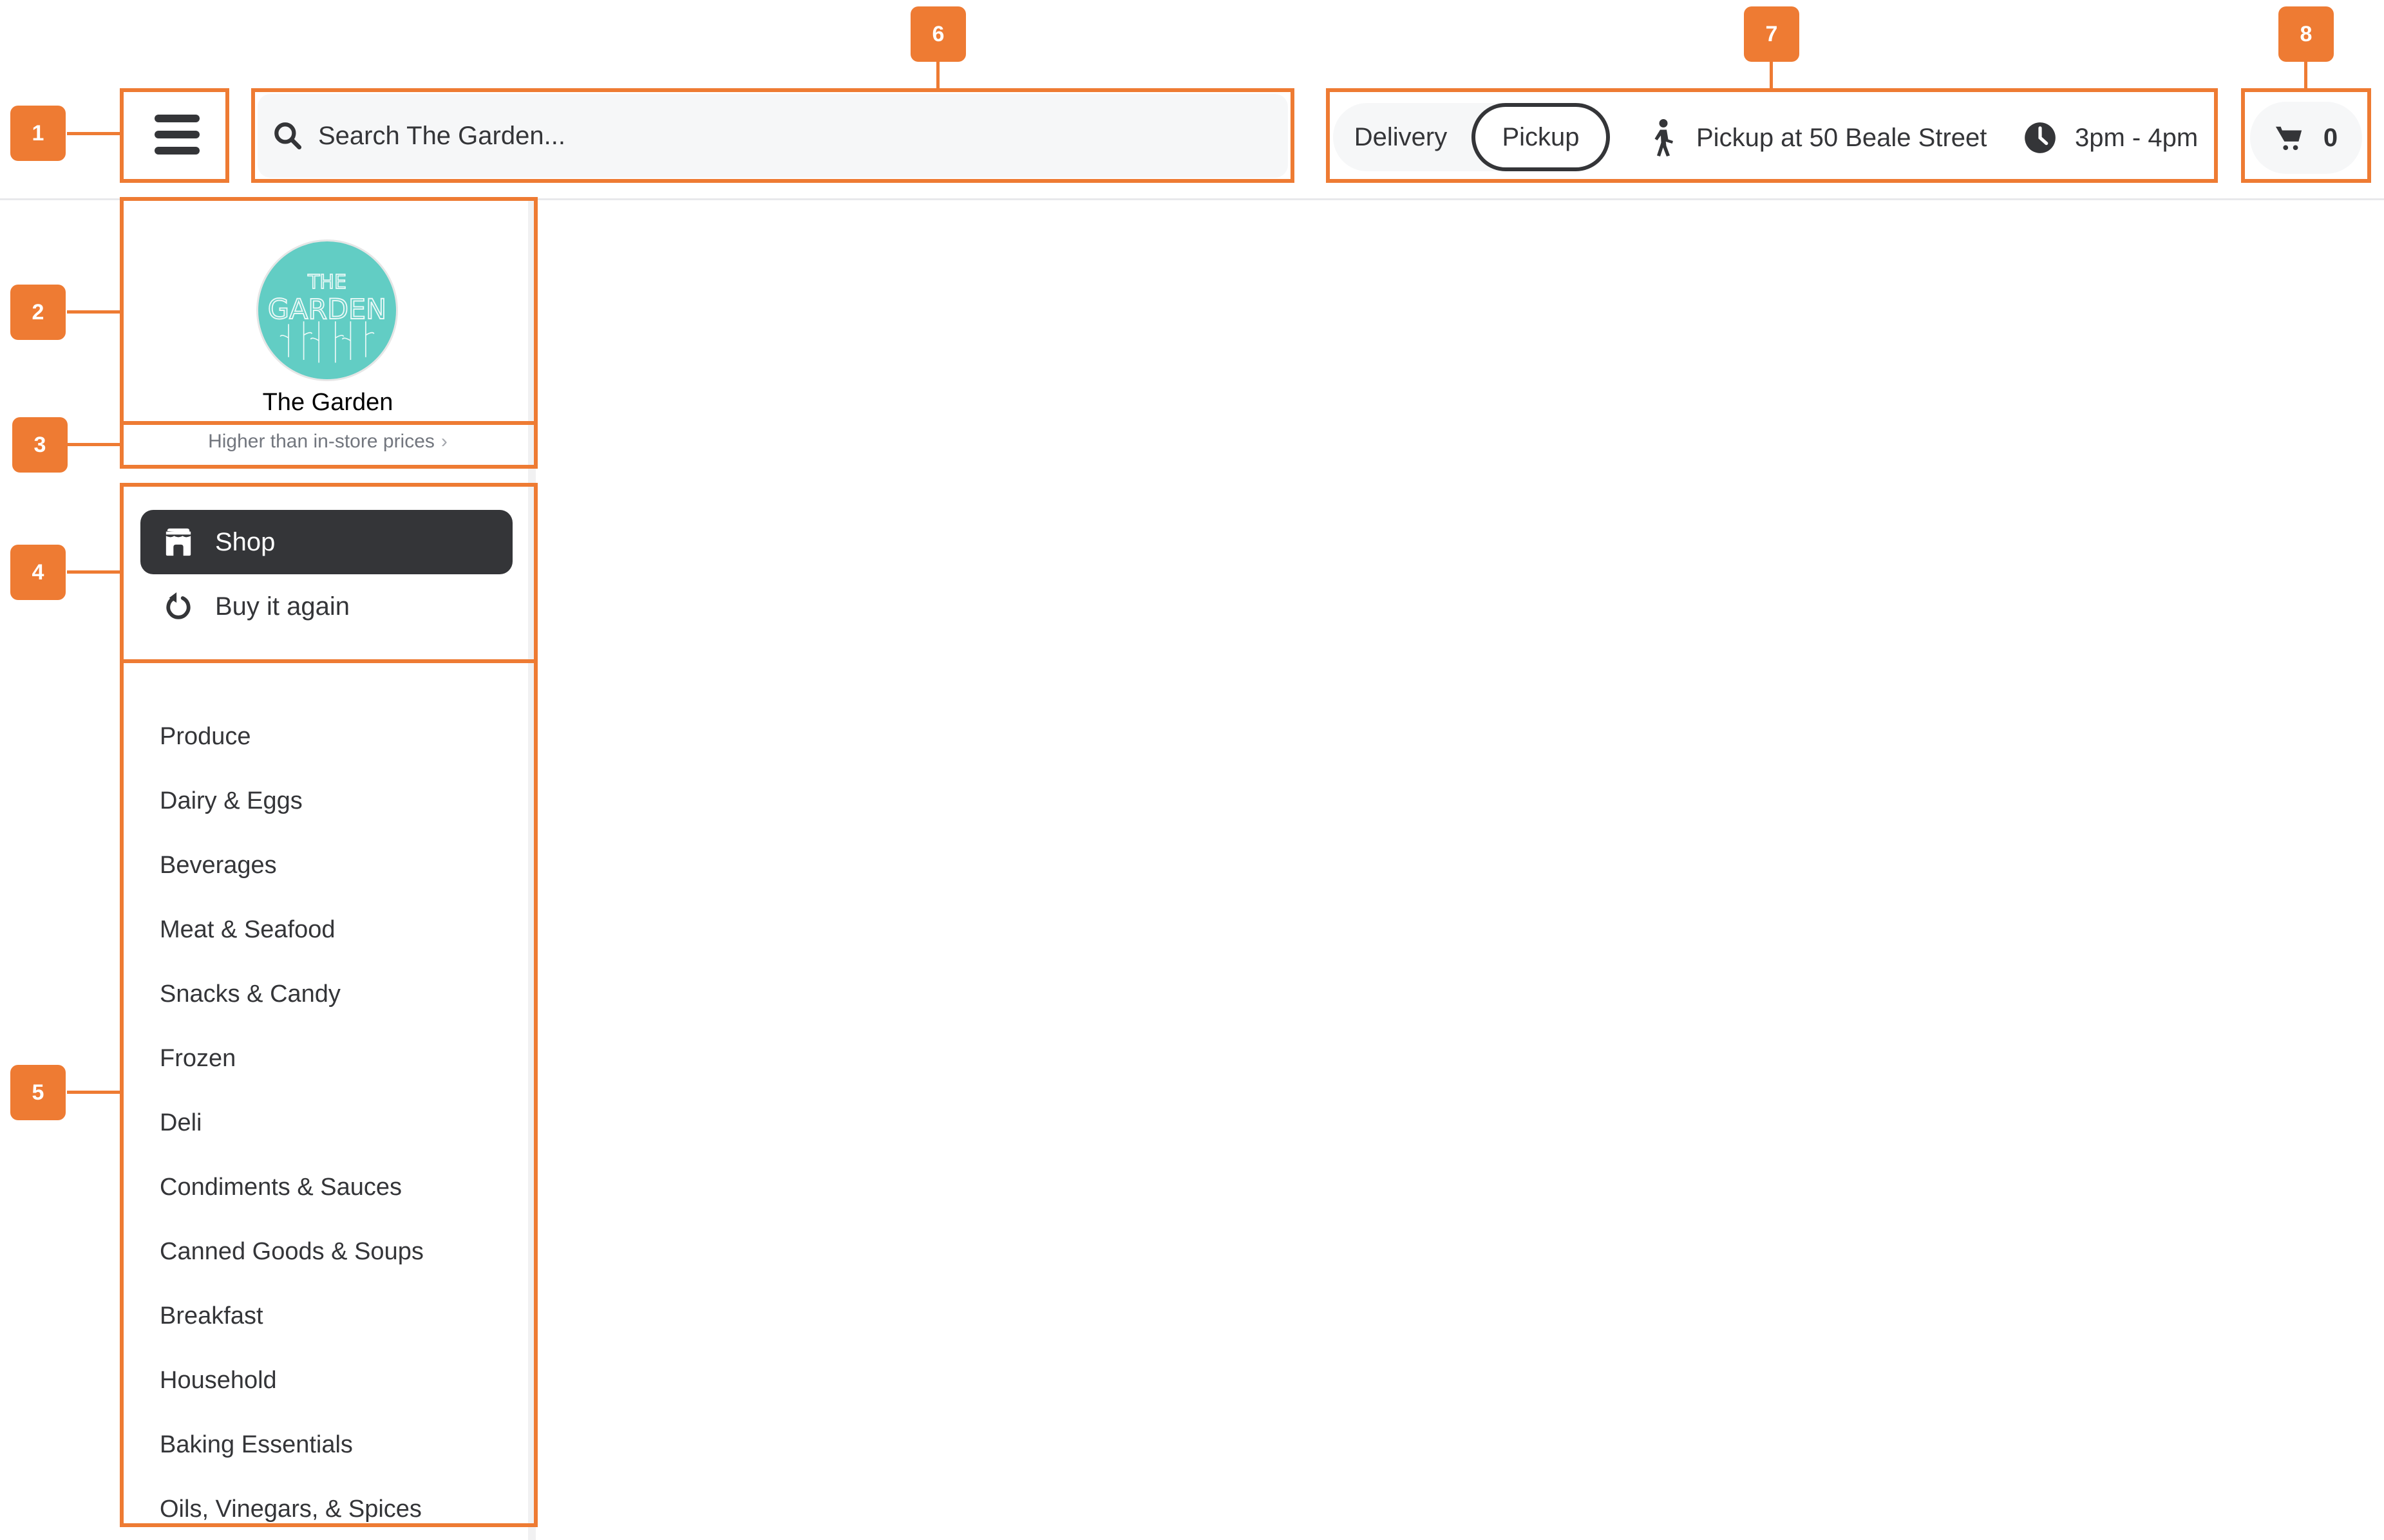 Image resolution: width=2384 pixels, height=1540 pixels. What do you see at coordinates (340, 1508) in the screenshot?
I see `category-item: Oils, Vinegars, & Spices` at bounding box center [340, 1508].